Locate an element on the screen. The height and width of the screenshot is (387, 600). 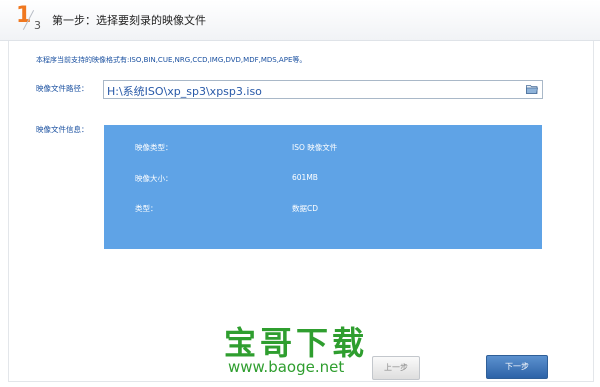
image-path-field: H:\系统ISO\xp_sp3\xpsp3.iso is located at coordinates (323, 89).